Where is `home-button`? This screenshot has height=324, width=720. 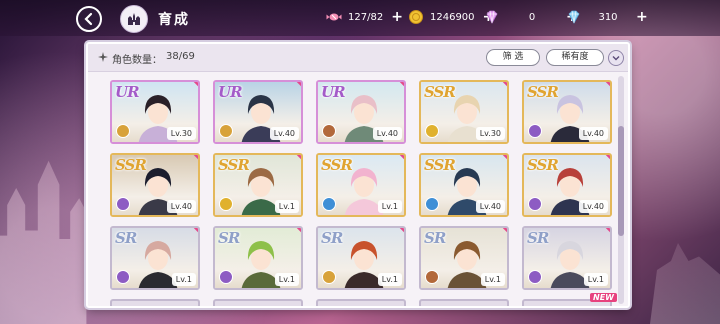
home-button is located at coordinates (134, 19).